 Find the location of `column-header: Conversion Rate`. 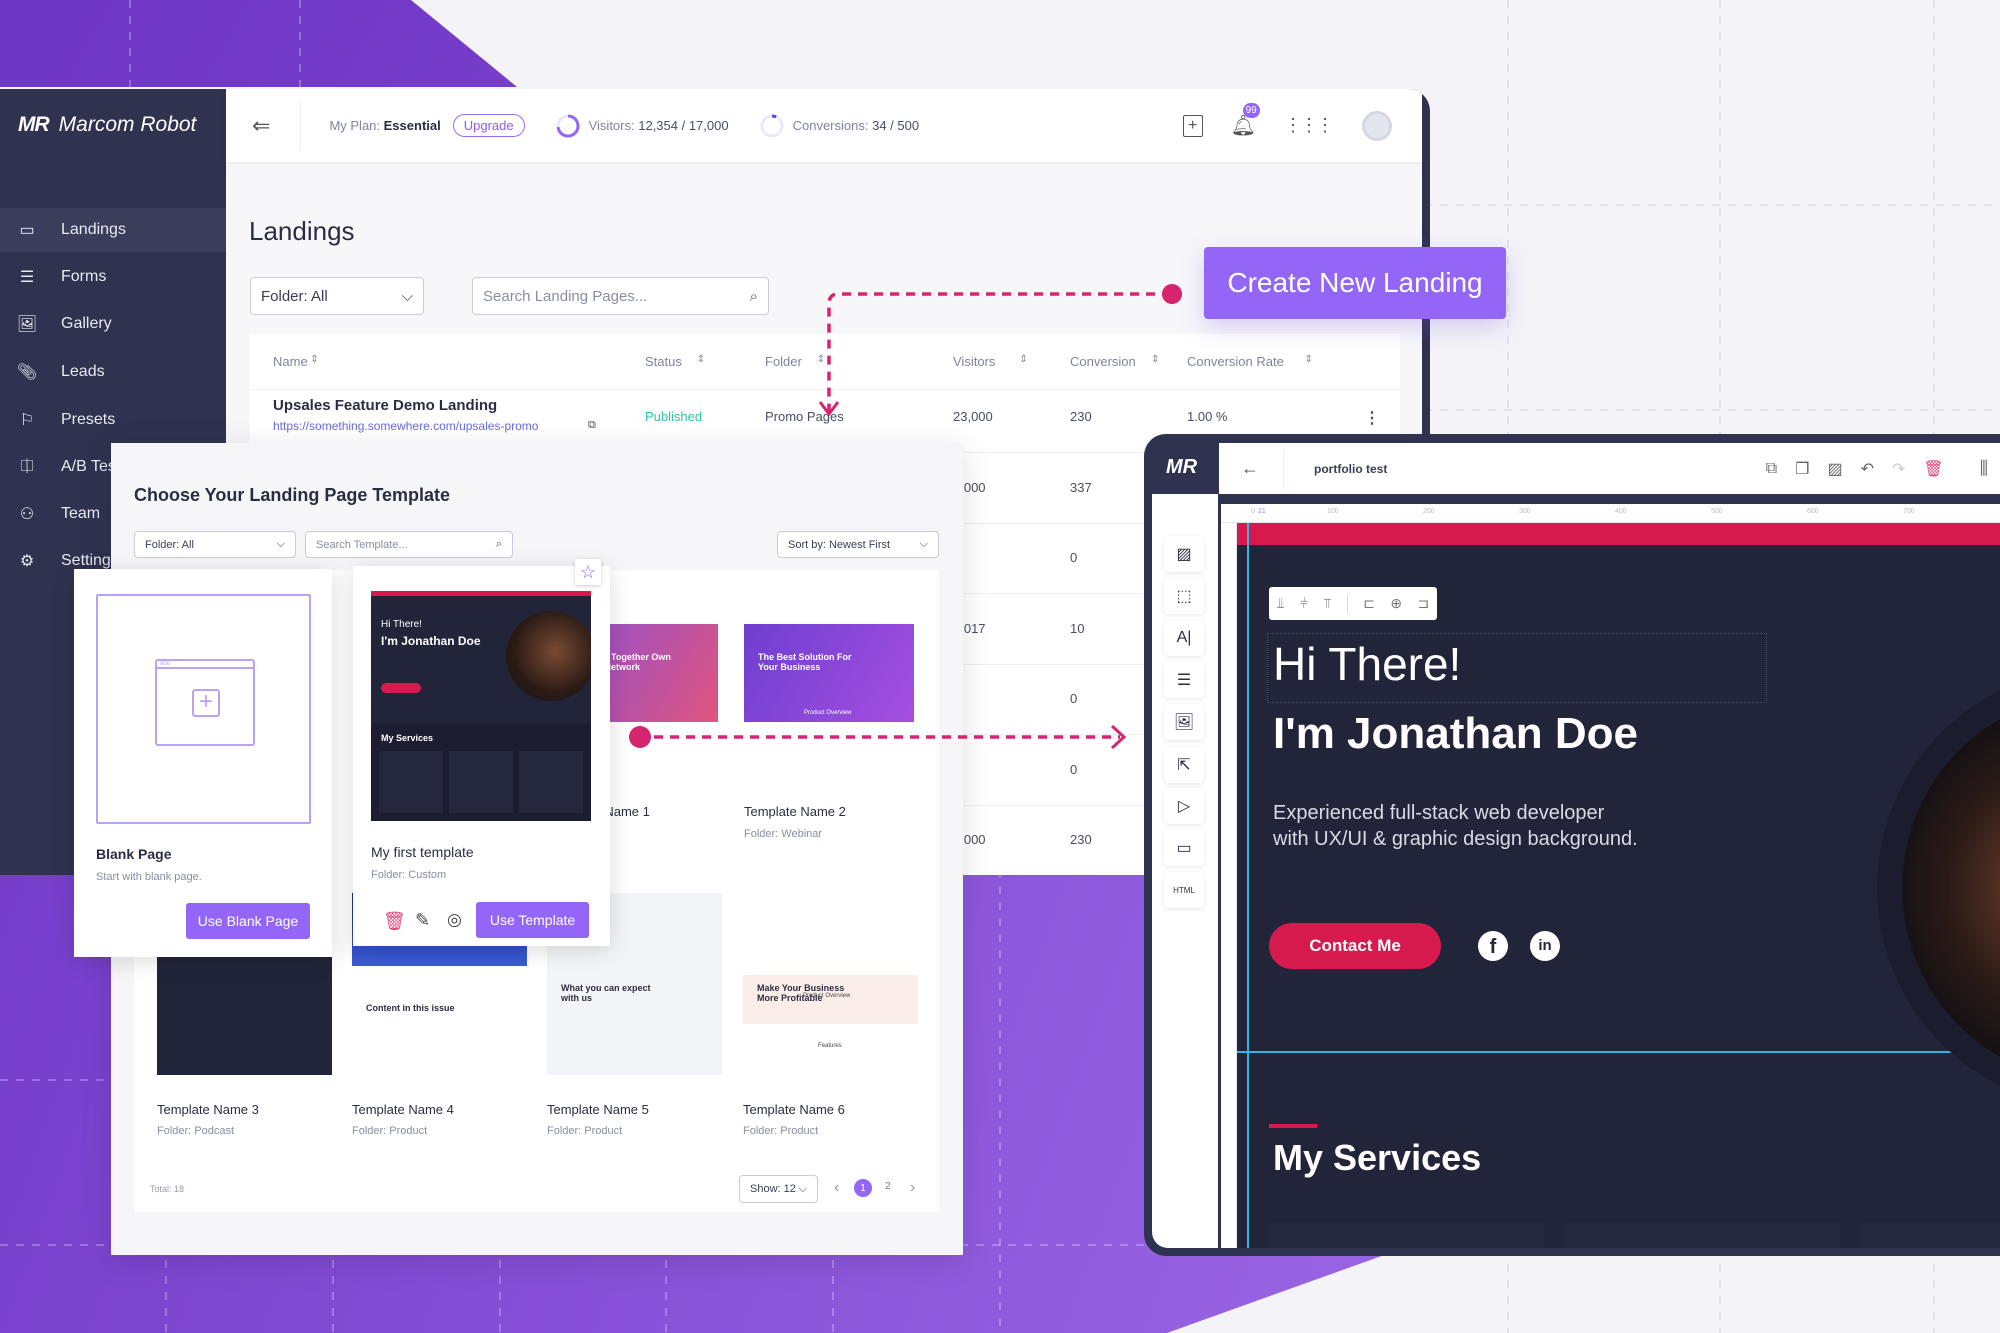

column-header: Conversion Rate is located at coordinates (1235, 361).